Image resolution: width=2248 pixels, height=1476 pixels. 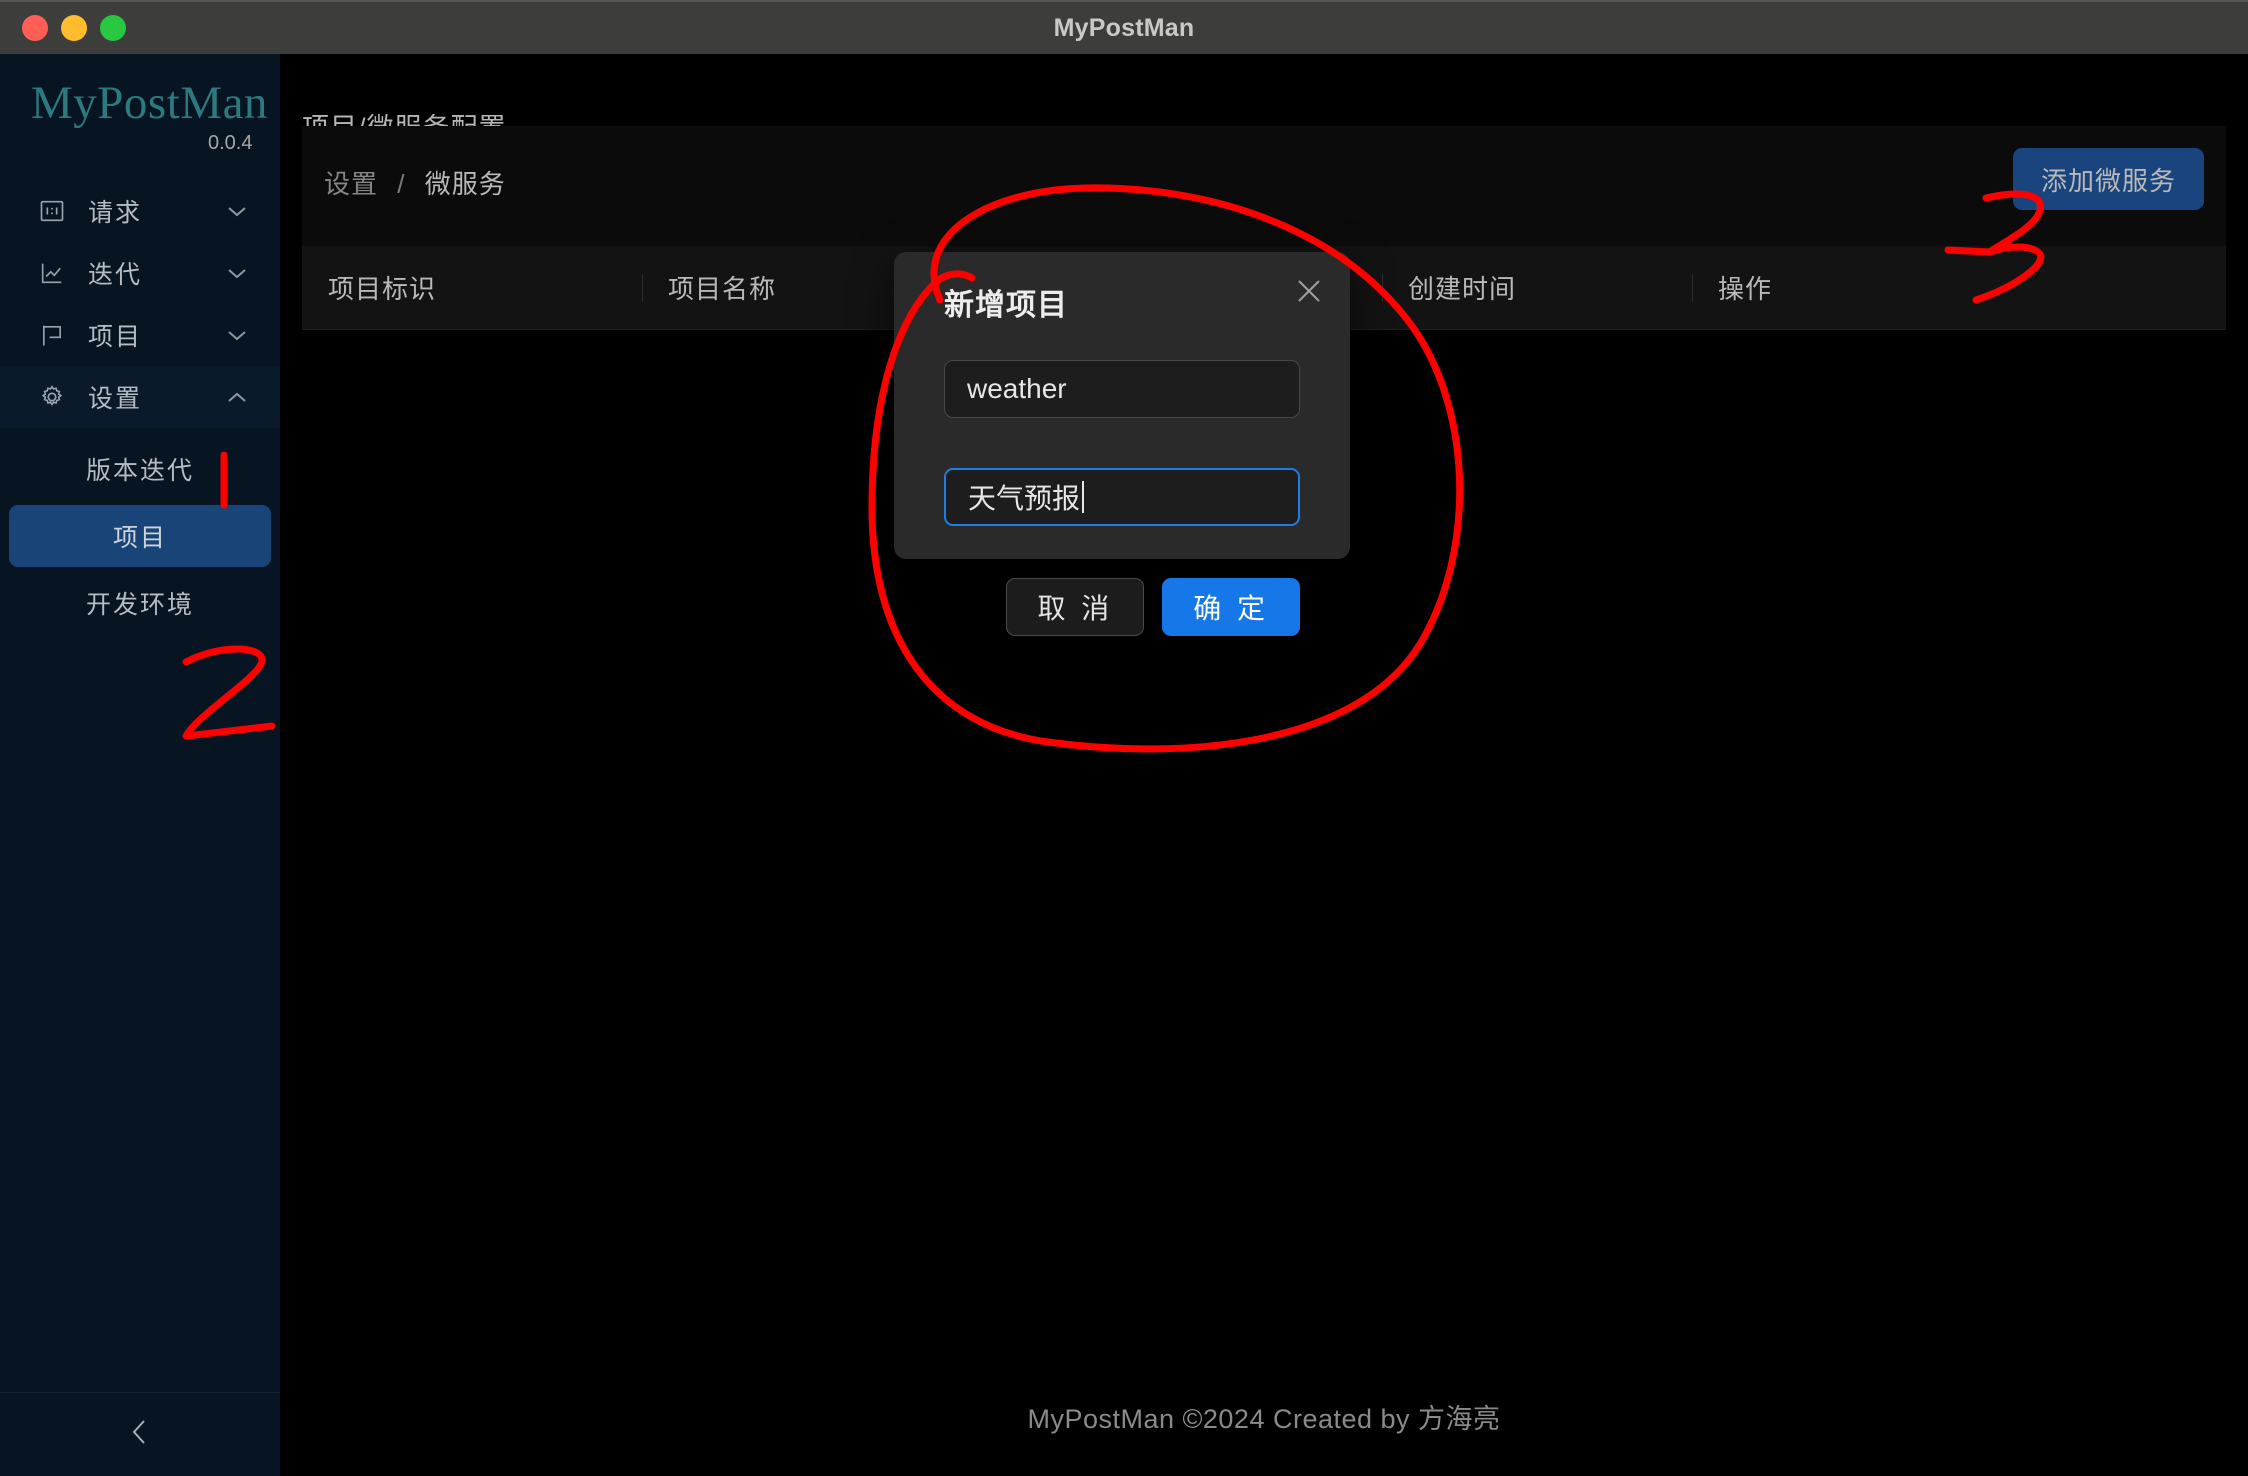 I want to click on chevron-up-icon, so click(x=237, y=397).